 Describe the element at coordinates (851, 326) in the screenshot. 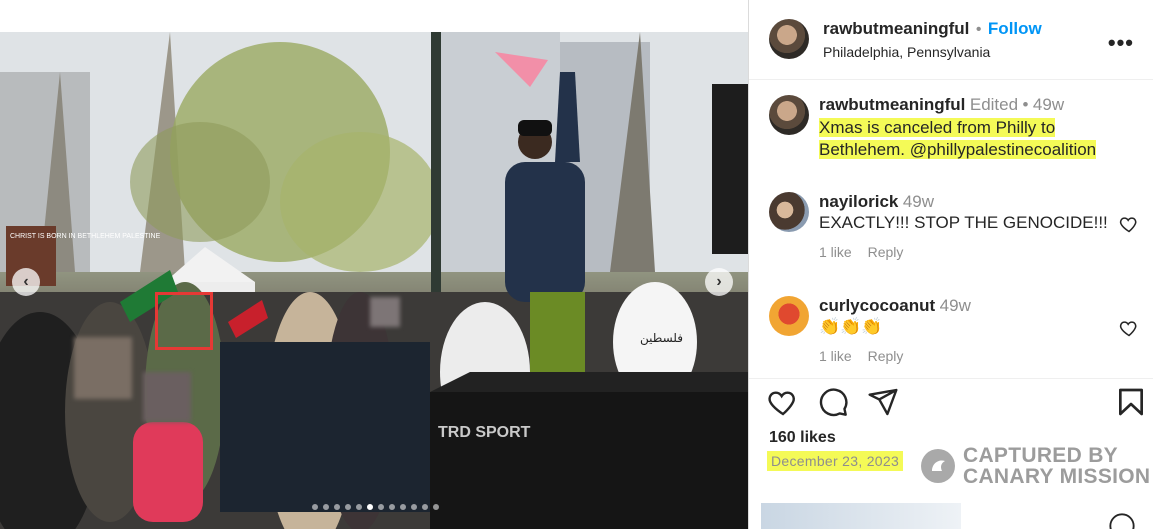

I see `comment-text: 👏👏👏` at that location.